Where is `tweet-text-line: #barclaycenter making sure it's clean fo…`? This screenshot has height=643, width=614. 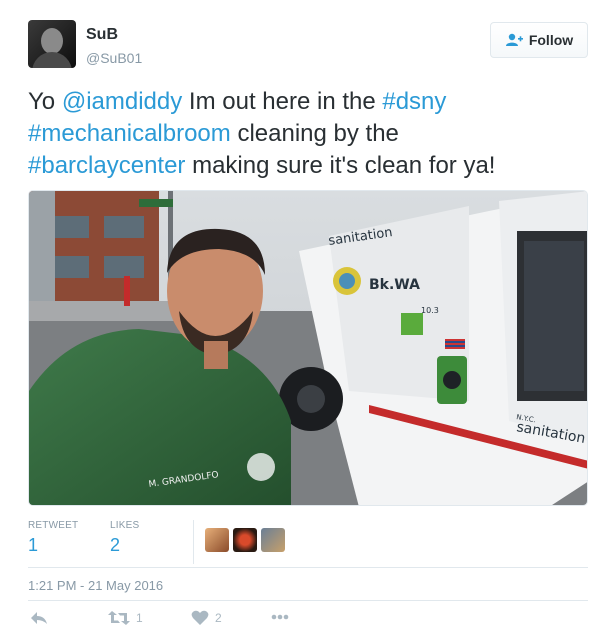 tweet-text-line: #barclaycenter making sure it's clean fo… is located at coordinates (313, 166).